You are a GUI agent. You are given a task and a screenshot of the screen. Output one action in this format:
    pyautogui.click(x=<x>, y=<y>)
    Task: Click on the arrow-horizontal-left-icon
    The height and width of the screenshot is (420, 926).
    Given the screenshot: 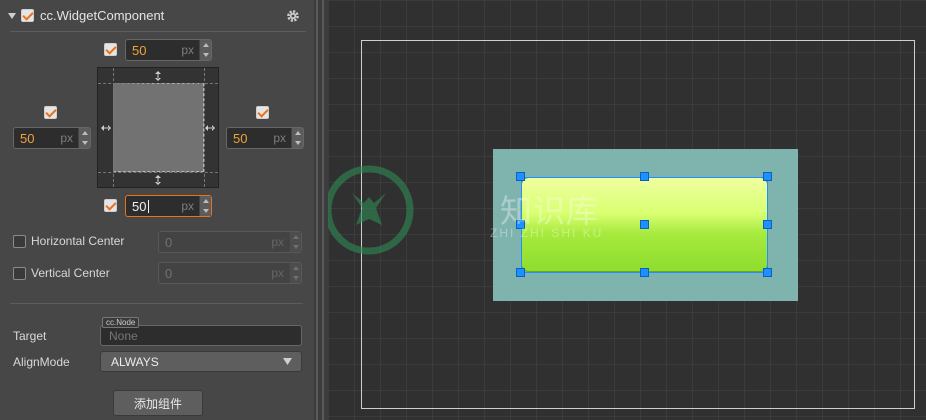 What is the action you would take?
    pyautogui.click(x=106, y=128)
    